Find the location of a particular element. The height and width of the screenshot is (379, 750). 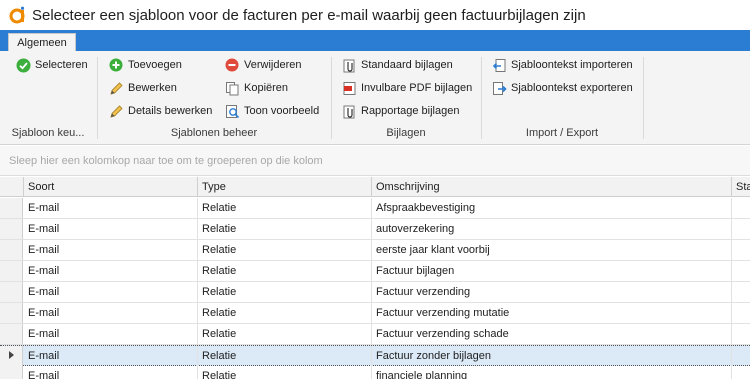

column-header-status: Sta is located at coordinates (741, 187).